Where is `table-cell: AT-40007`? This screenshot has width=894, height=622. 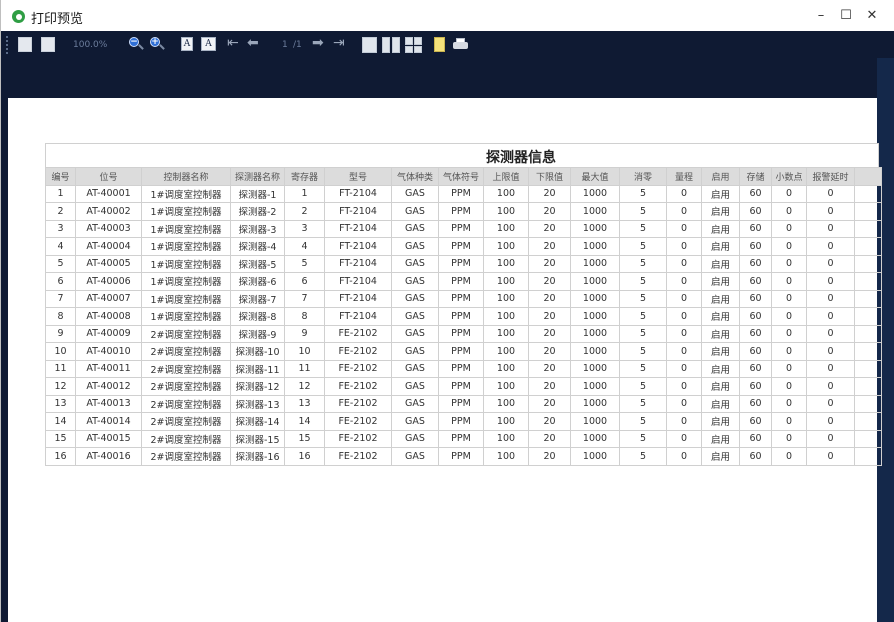 table-cell: AT-40007 is located at coordinates (108, 298).